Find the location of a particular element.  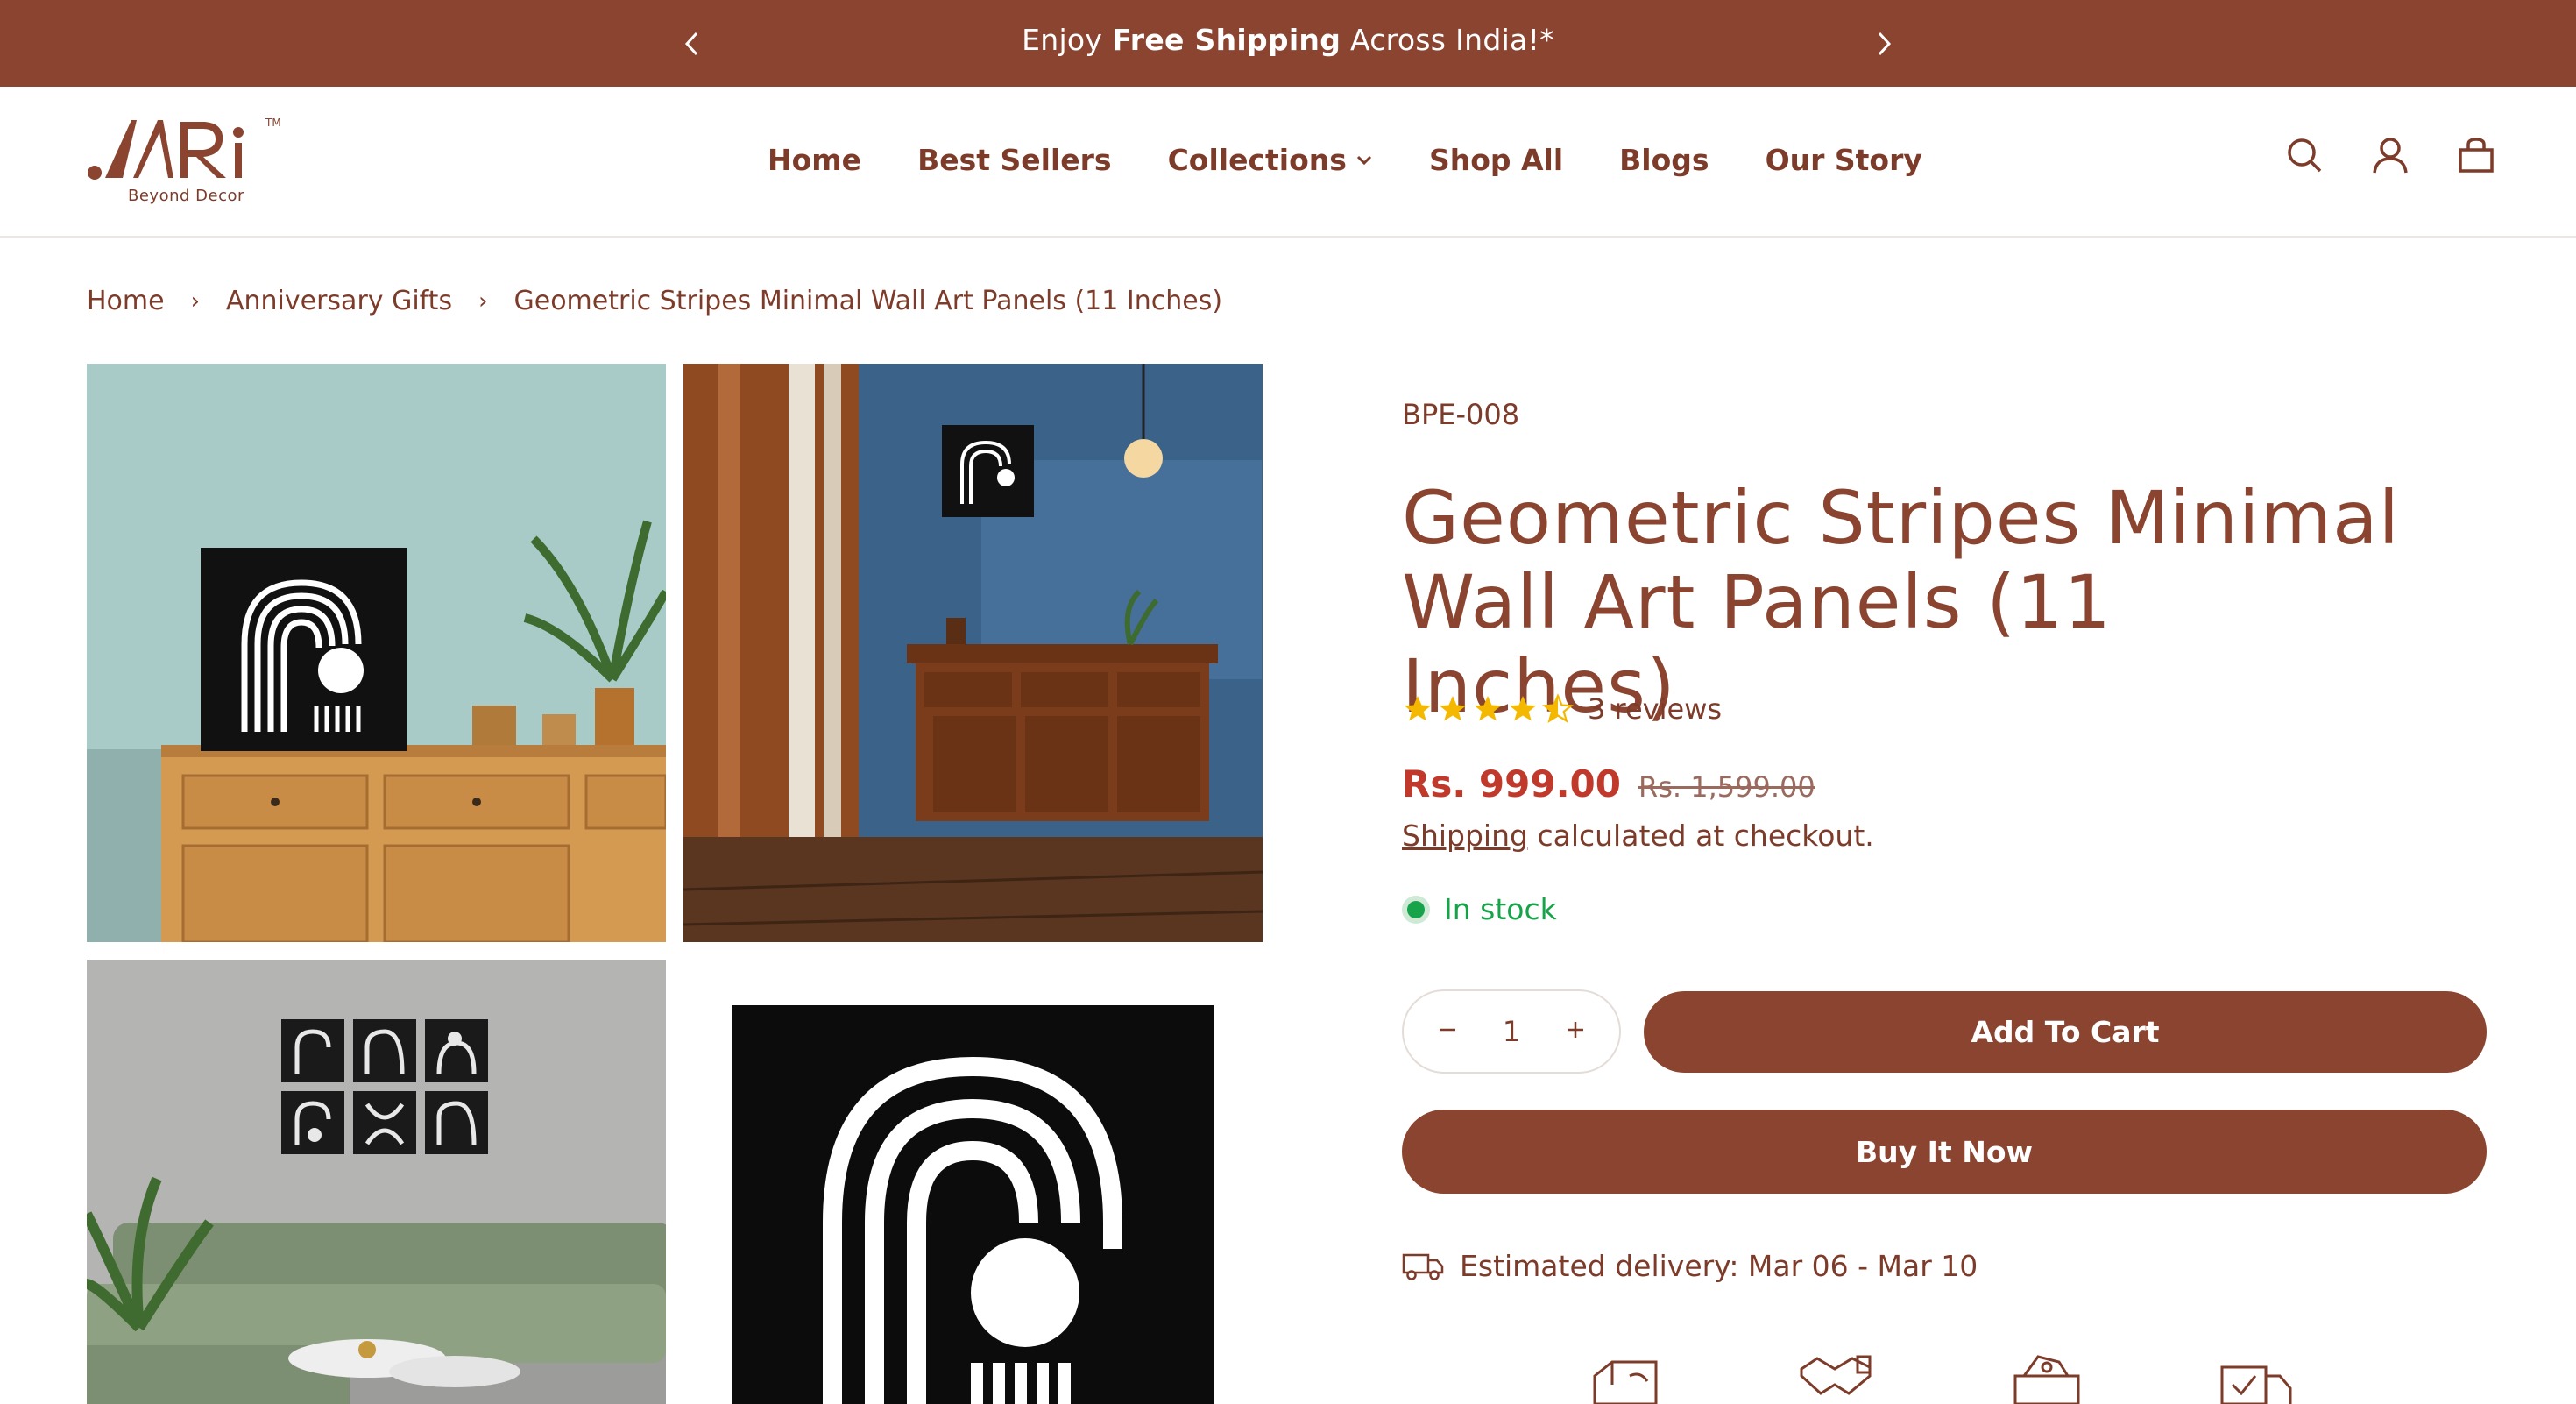

brand-logo: TM Beyond Decor is located at coordinates (186, 161).